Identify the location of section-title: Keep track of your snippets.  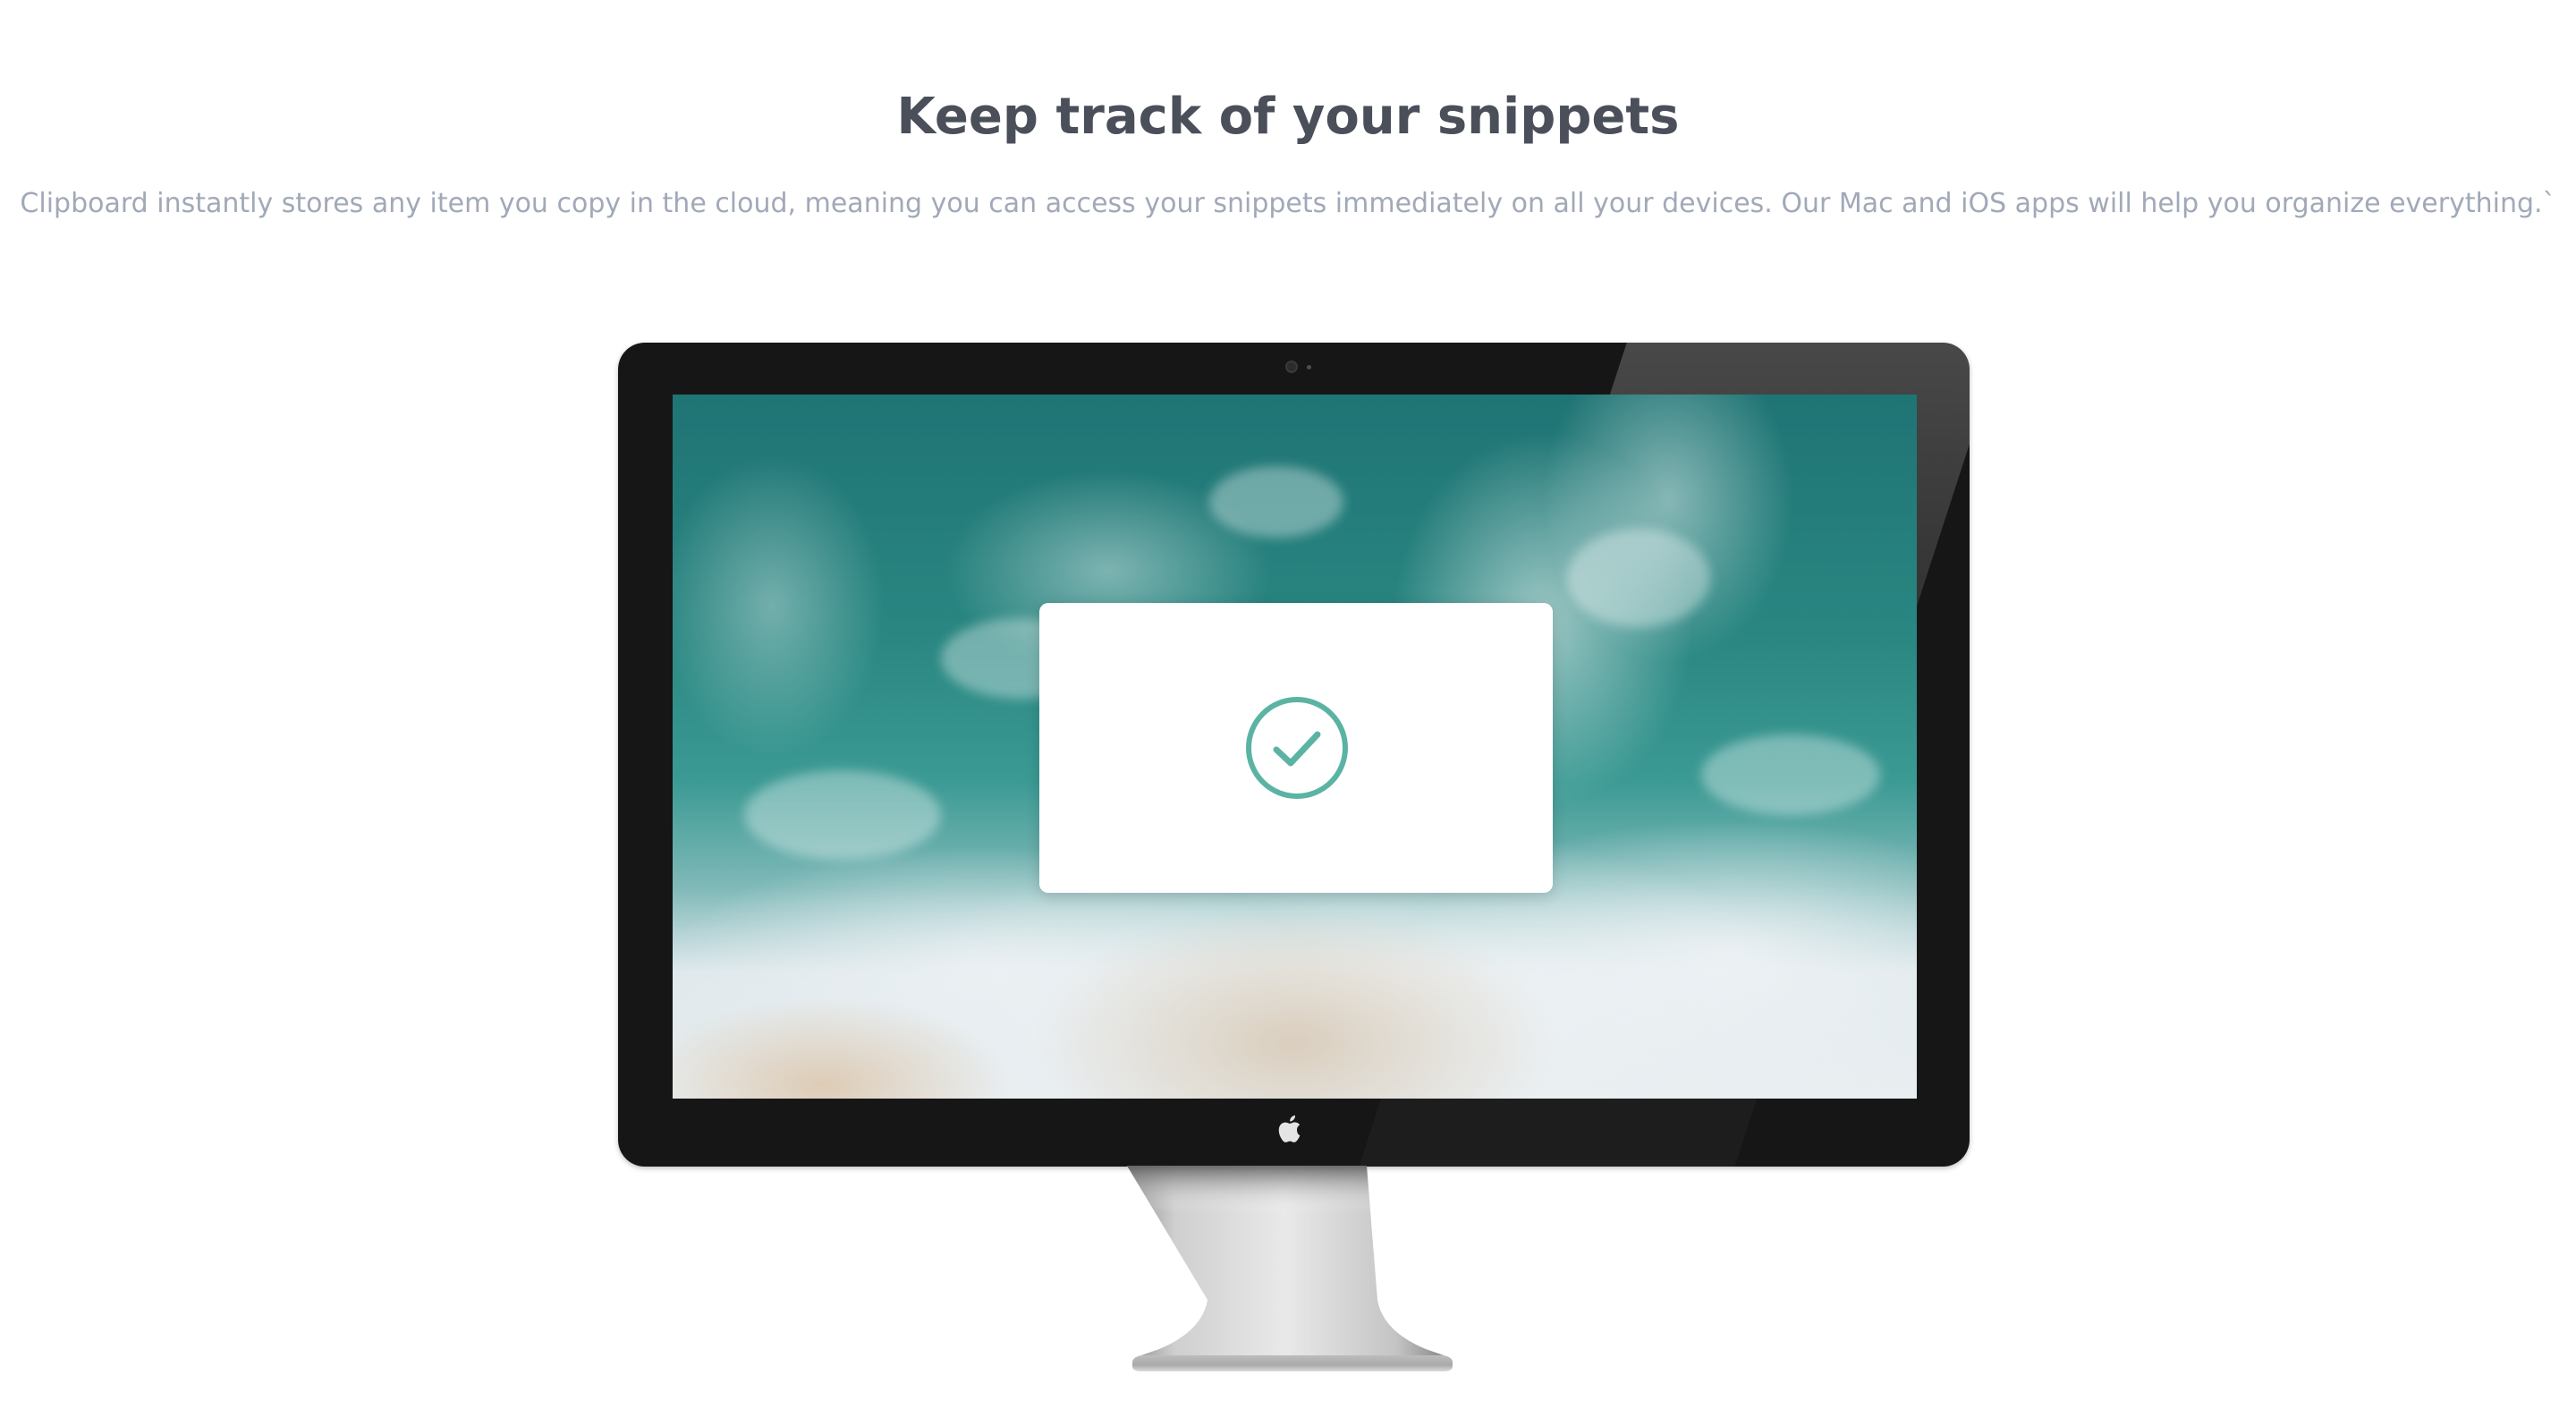
(1288, 117).